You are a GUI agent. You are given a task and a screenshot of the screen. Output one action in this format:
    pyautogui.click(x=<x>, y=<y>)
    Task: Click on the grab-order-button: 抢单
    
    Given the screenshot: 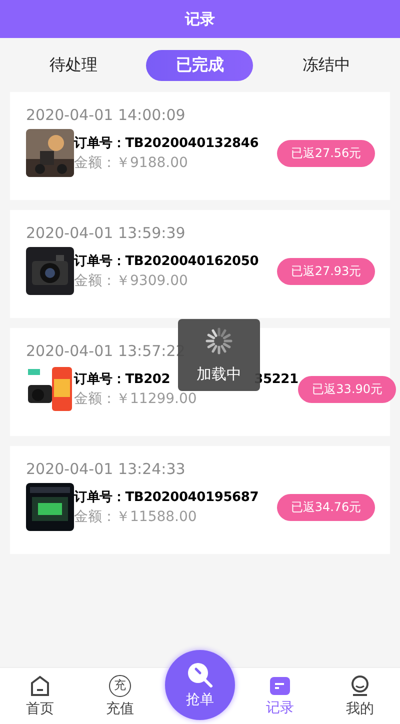 What is the action you would take?
    pyautogui.click(x=200, y=685)
    